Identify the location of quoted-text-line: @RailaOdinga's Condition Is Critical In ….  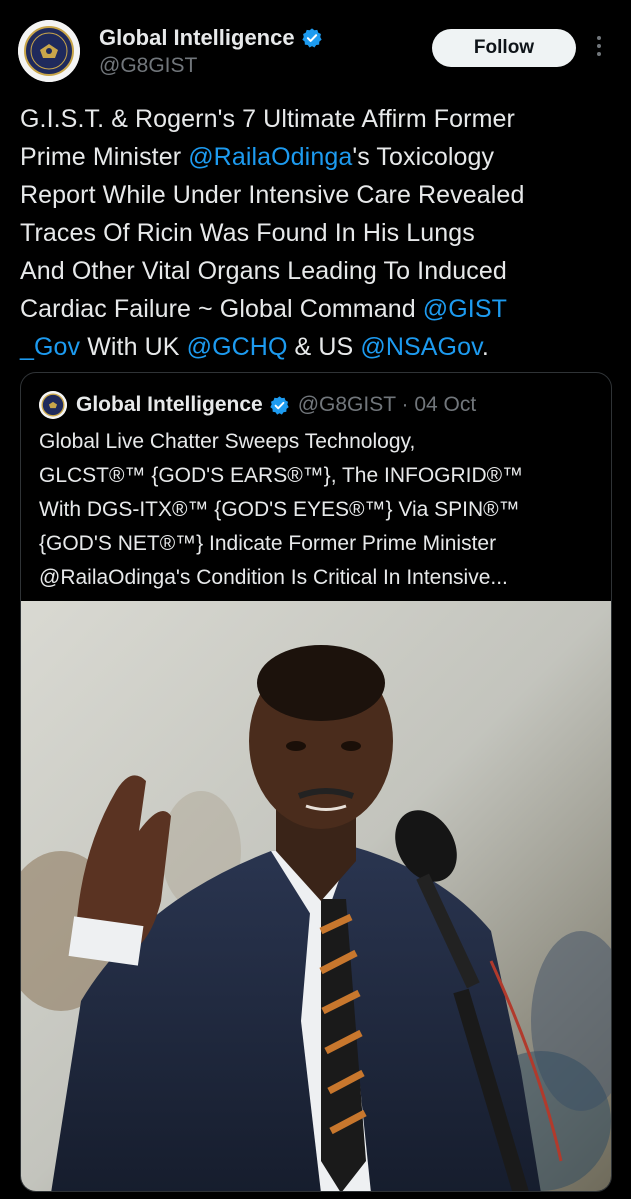
(273, 577).